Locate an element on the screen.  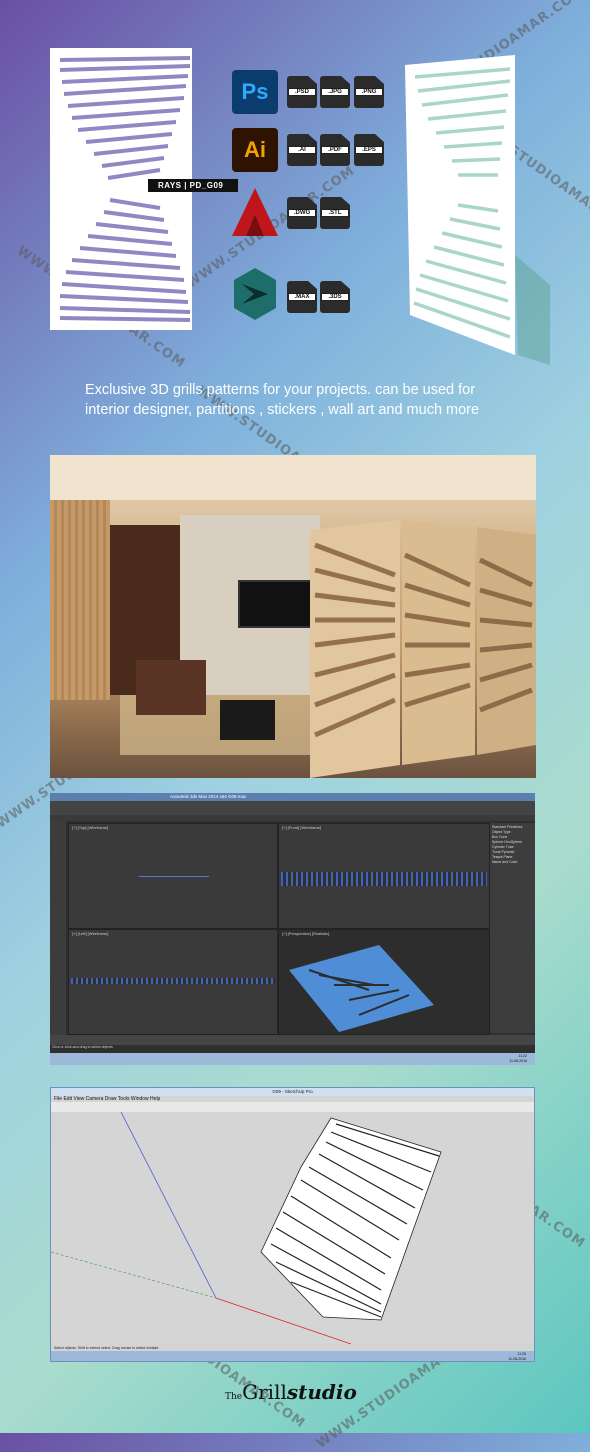
photoshop-icon: Ps is located at coordinates (255, 92).